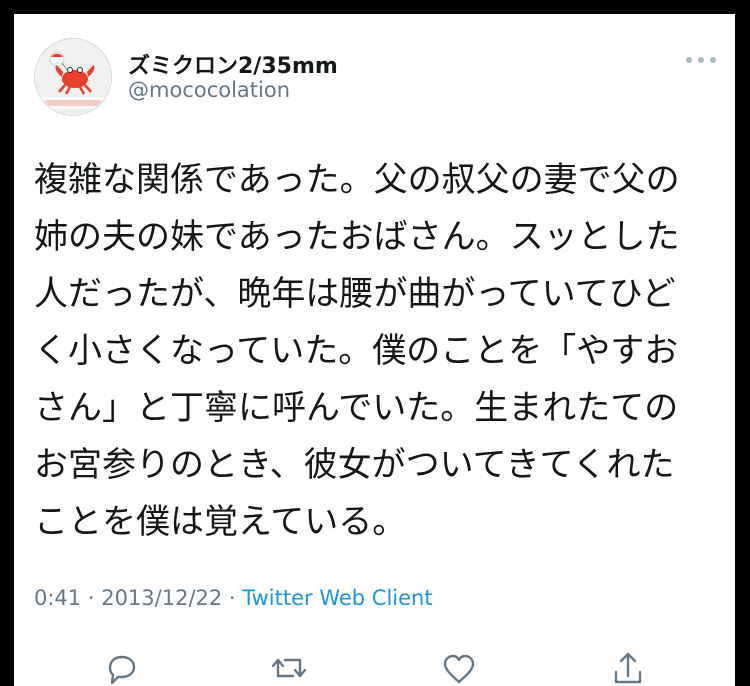 This screenshot has height=686, width=750. Describe the element at coordinates (374, 665) in the screenshot. I see `tweet-actions` at that location.